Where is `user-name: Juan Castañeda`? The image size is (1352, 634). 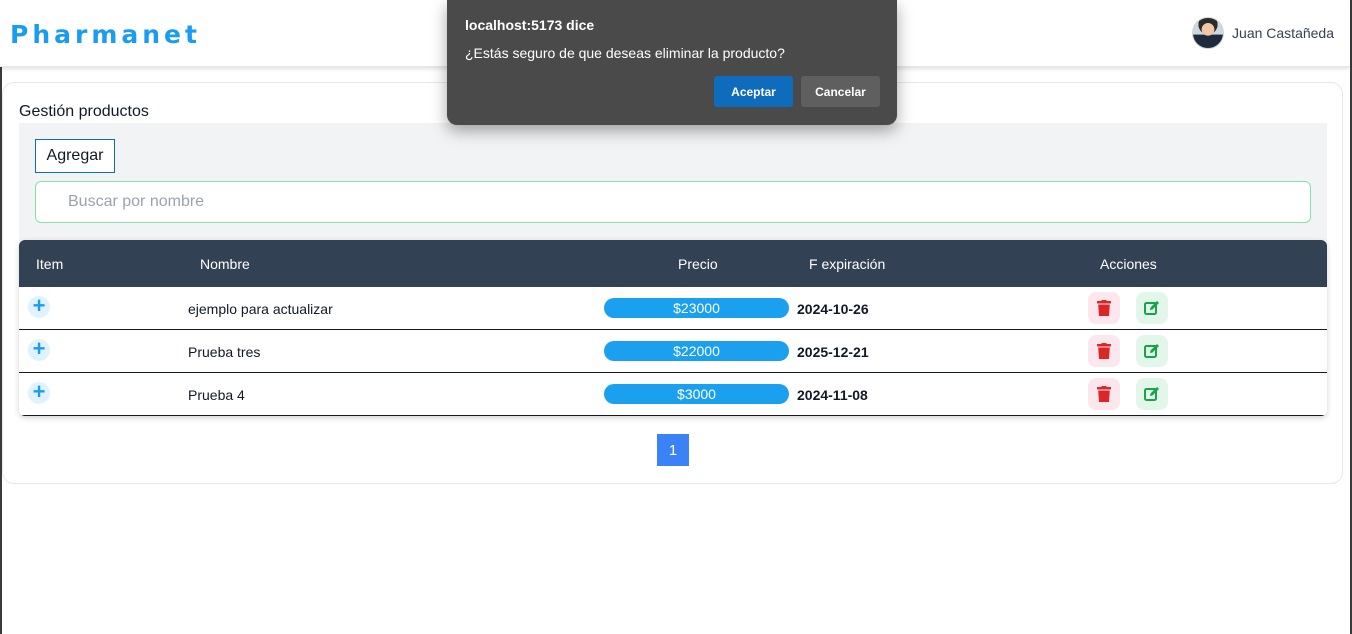
user-name: Juan Castañeda is located at coordinates (1283, 33).